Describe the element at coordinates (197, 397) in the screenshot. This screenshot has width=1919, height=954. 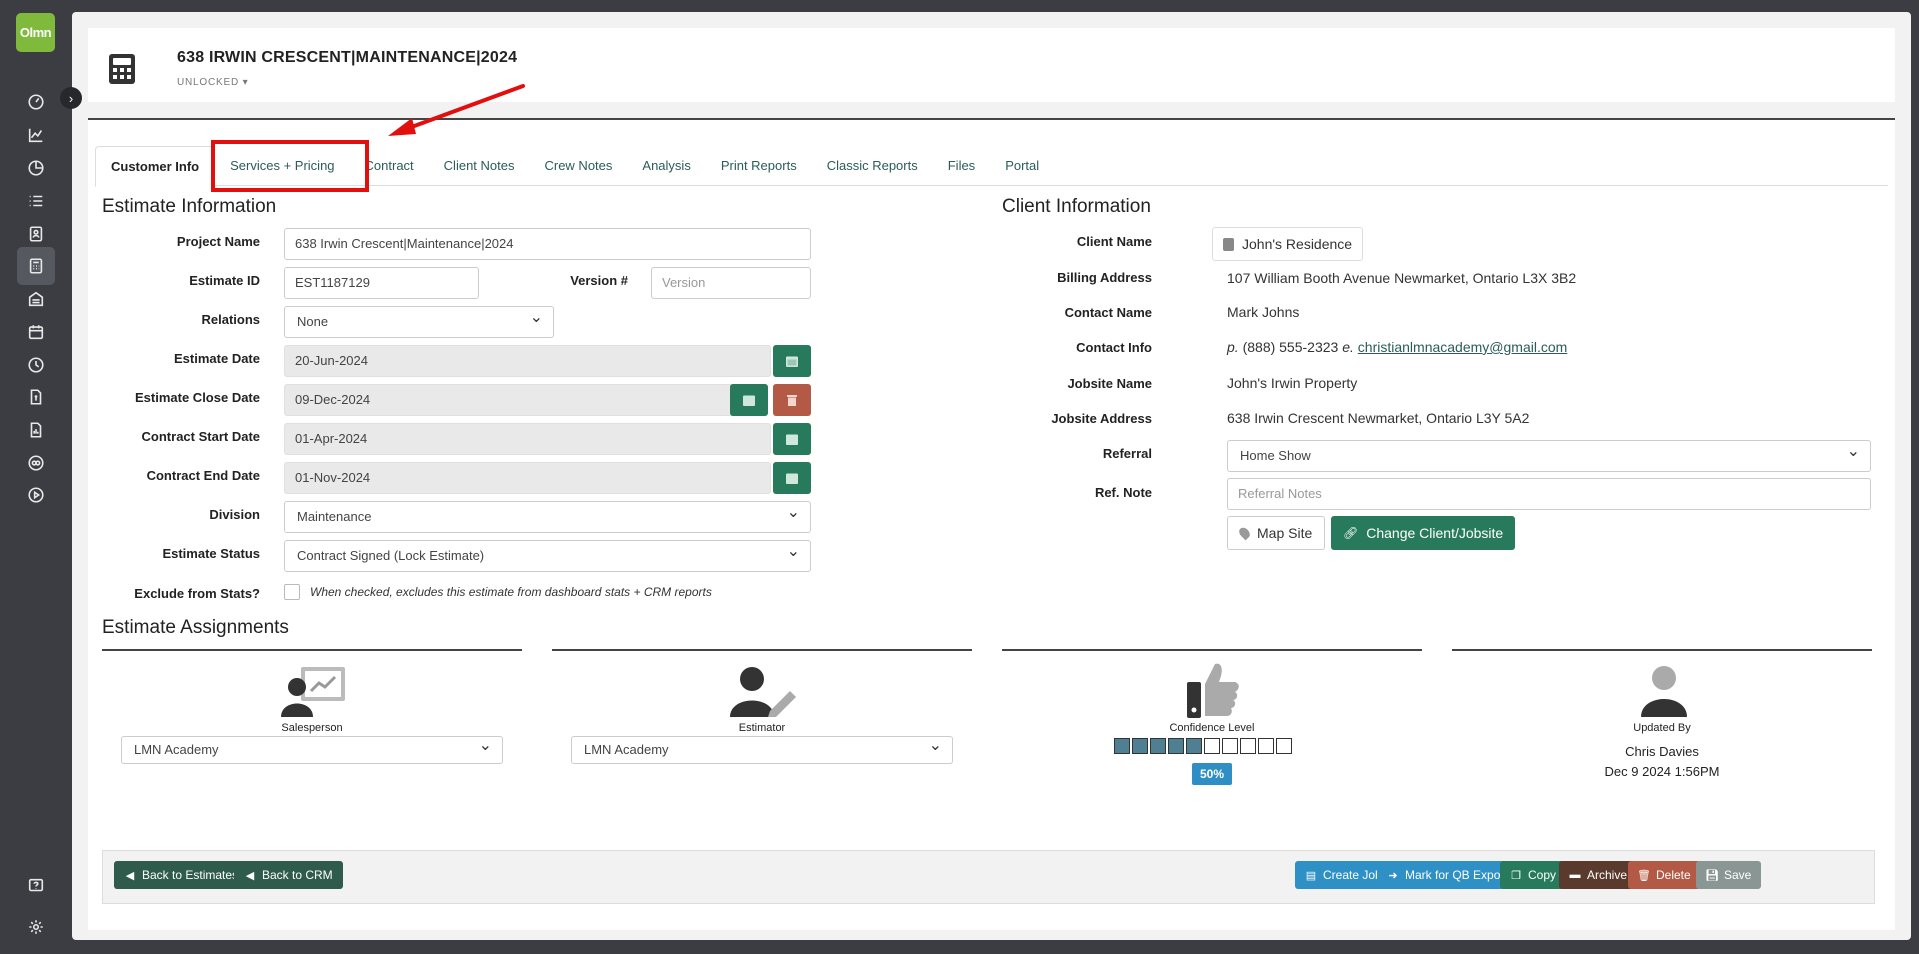
I see `close-date-label: Estimate Close Date` at that location.